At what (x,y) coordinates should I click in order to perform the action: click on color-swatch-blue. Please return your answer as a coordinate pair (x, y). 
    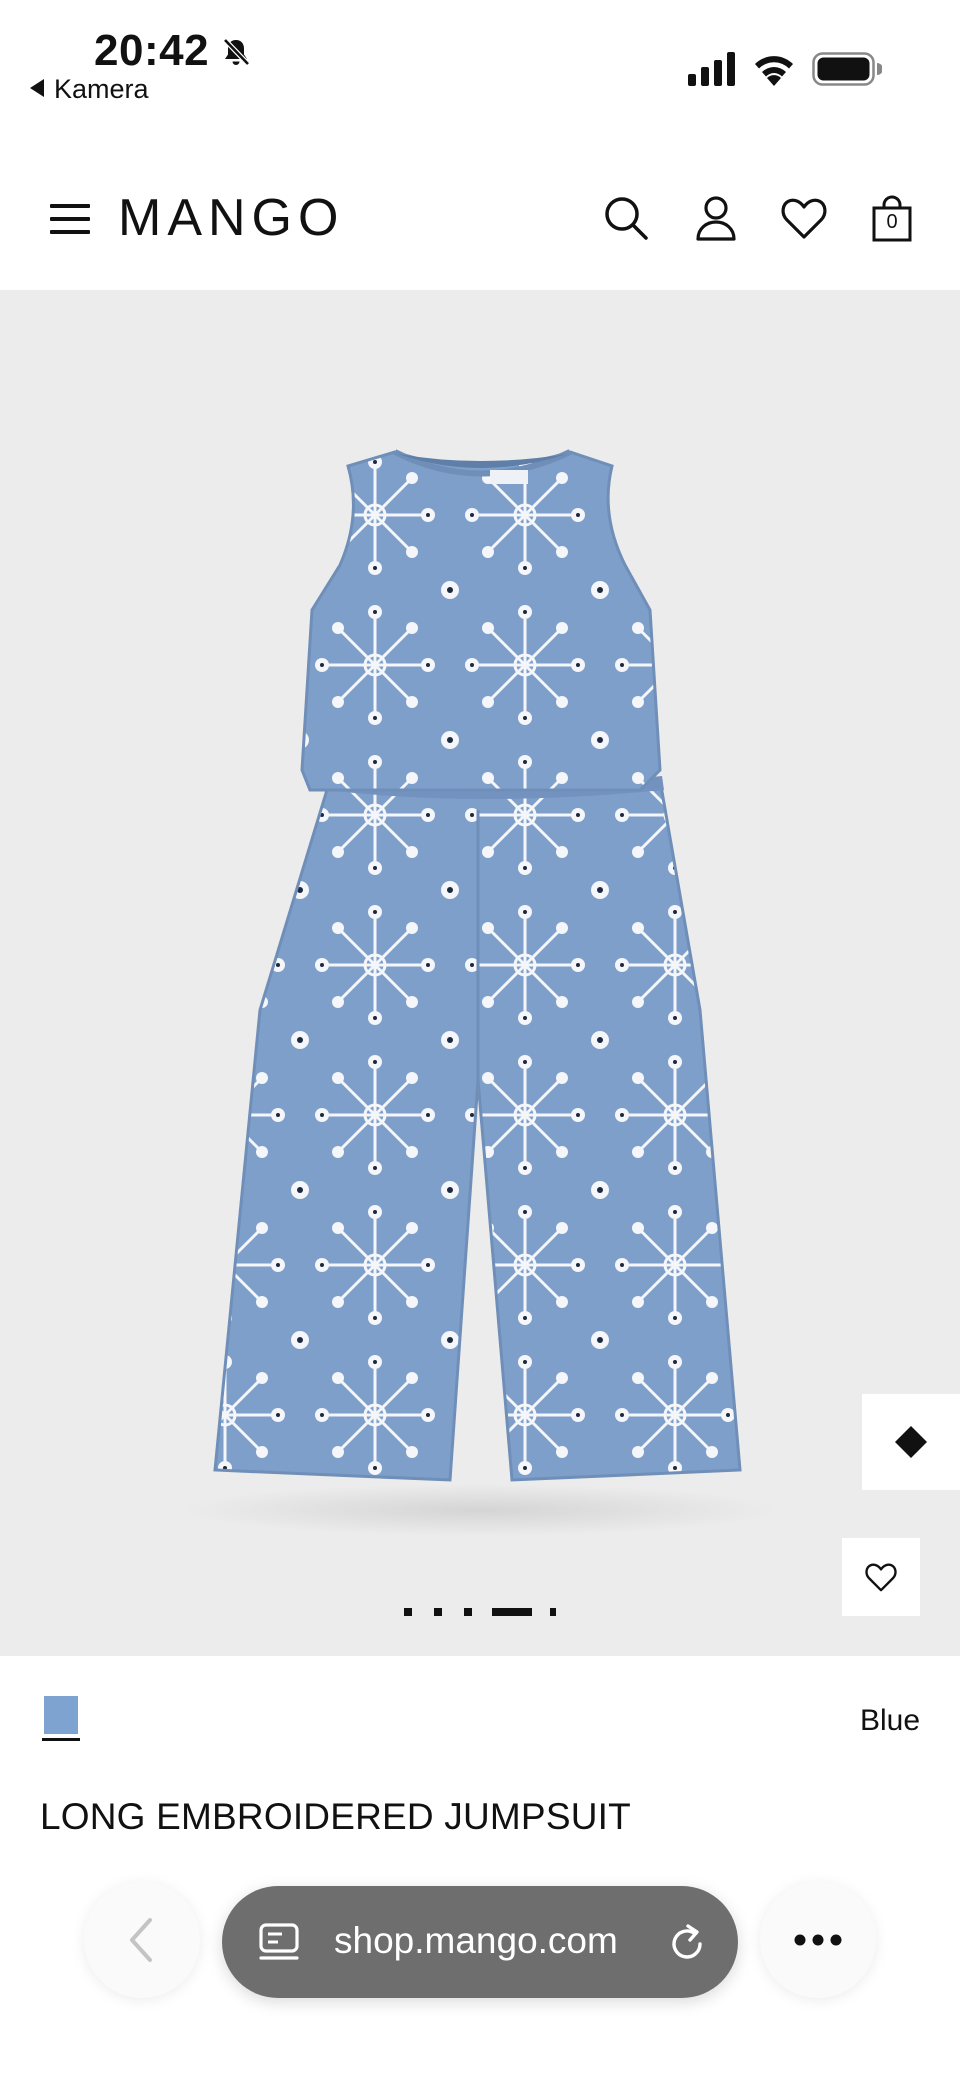
    Looking at the image, I should click on (61, 1715).